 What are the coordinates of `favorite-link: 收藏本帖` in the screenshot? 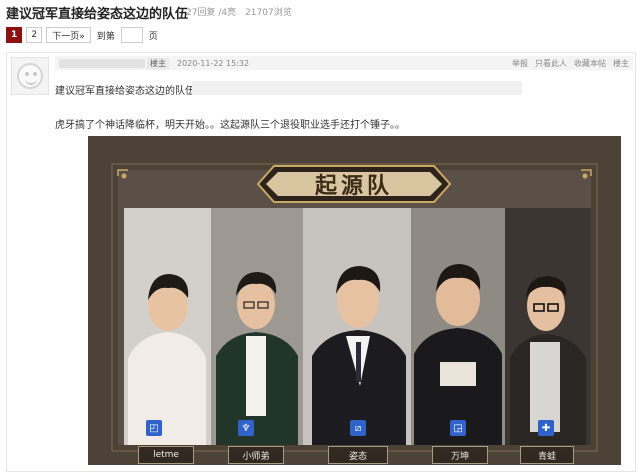 It's located at (590, 63).